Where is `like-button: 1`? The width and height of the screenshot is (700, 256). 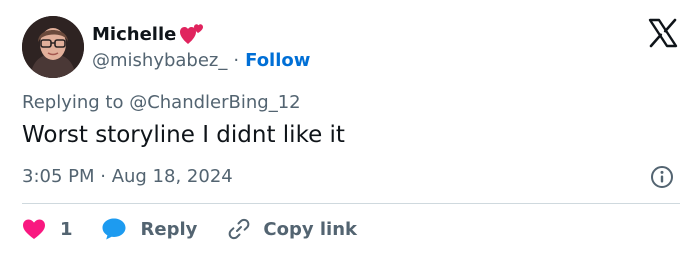 like-button: 1 is located at coordinates (47, 229).